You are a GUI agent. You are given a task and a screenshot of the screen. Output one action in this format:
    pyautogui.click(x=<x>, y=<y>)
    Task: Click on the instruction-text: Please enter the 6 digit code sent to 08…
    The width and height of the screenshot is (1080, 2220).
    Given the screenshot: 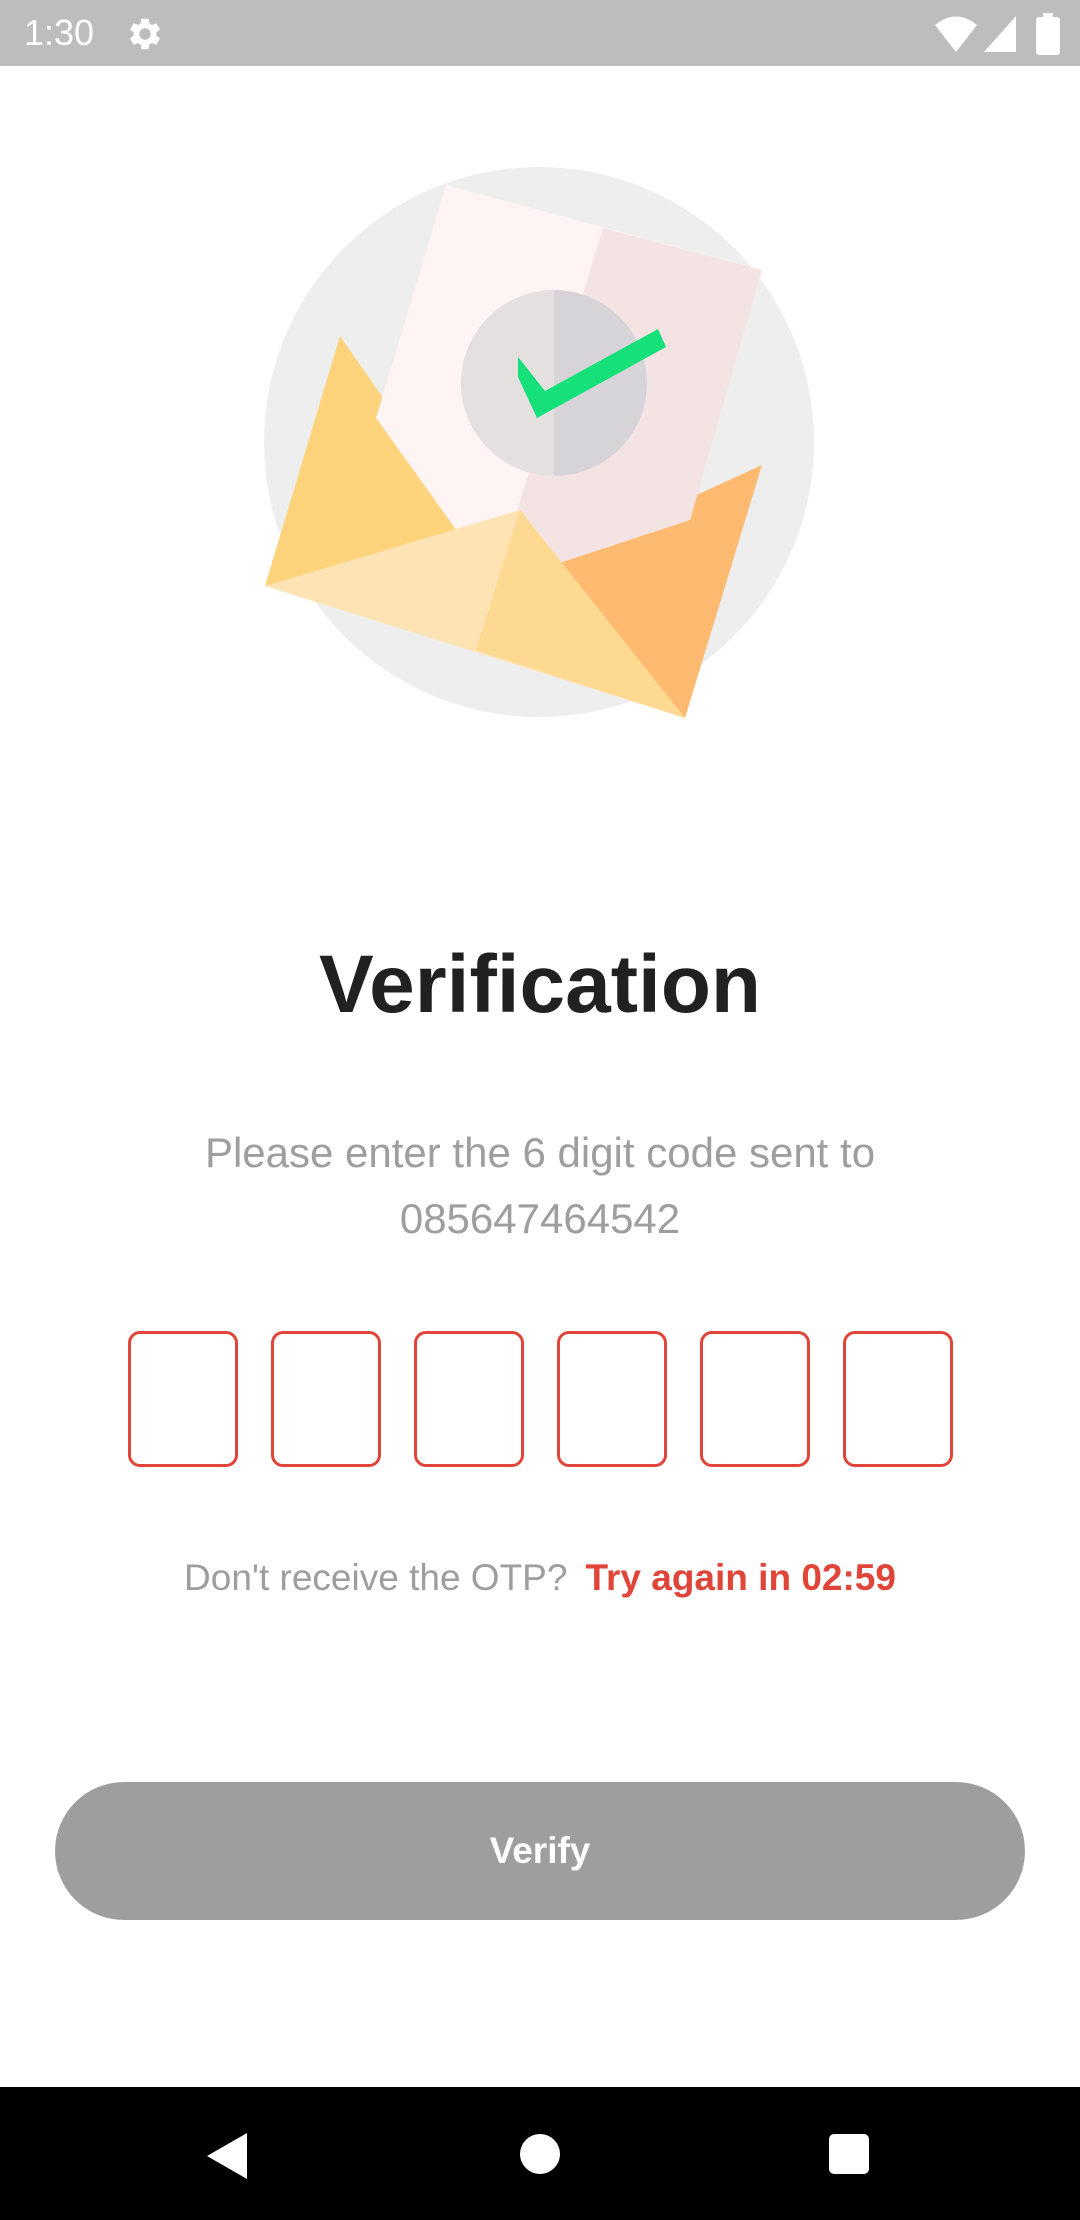 What is the action you would take?
    pyautogui.click(x=540, y=1186)
    